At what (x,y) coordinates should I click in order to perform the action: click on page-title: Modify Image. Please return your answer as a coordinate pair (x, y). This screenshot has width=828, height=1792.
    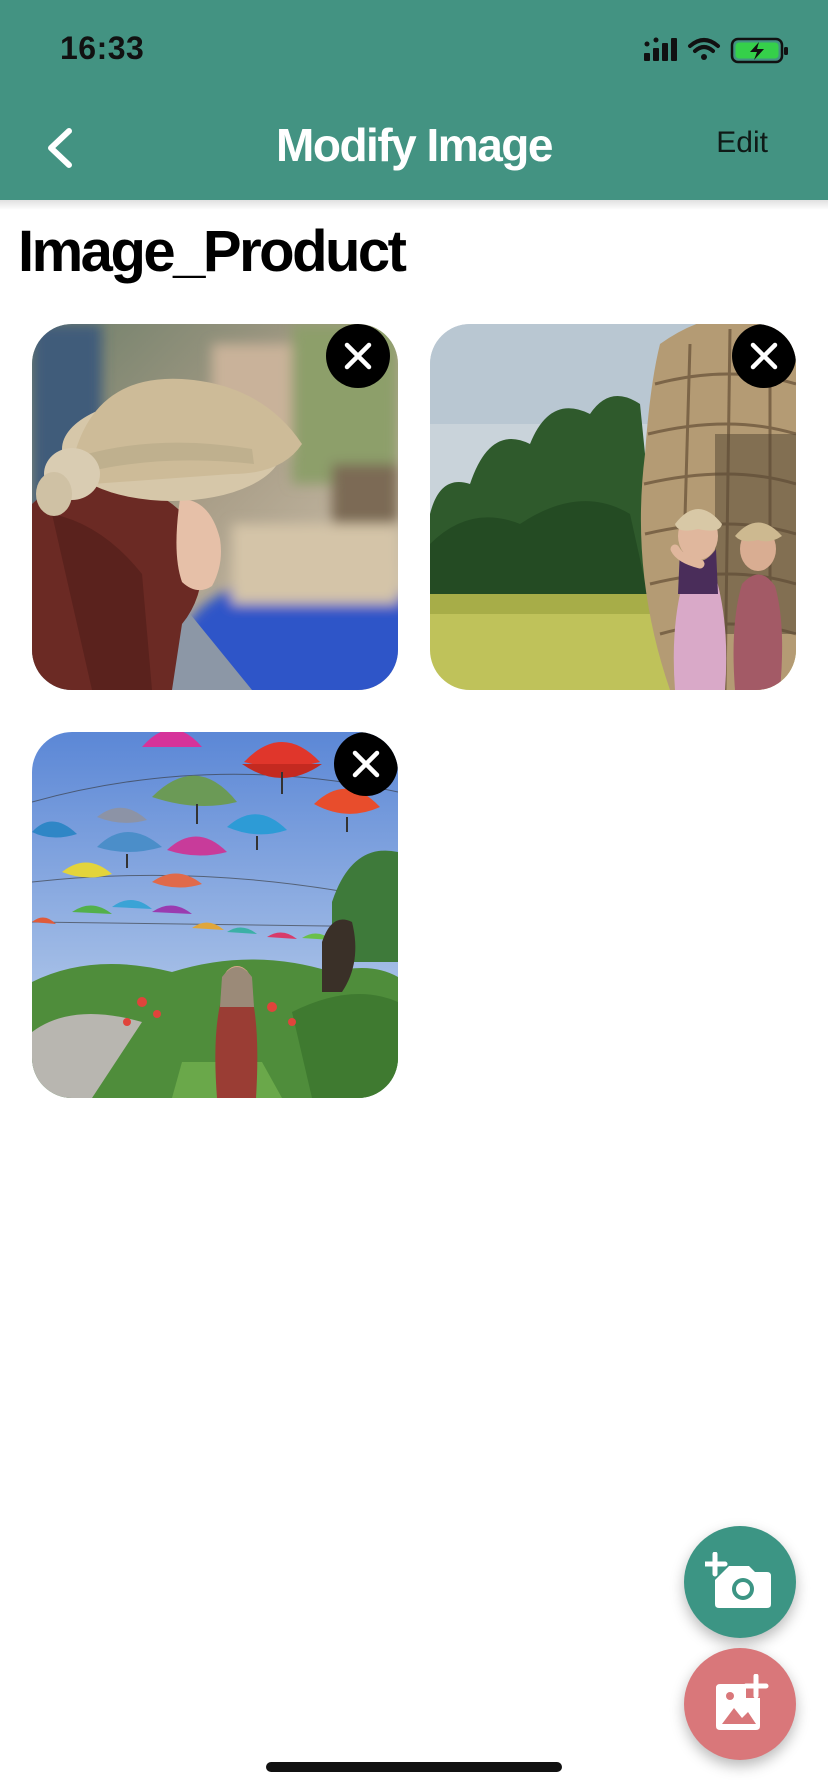
    Looking at the image, I should click on (414, 145).